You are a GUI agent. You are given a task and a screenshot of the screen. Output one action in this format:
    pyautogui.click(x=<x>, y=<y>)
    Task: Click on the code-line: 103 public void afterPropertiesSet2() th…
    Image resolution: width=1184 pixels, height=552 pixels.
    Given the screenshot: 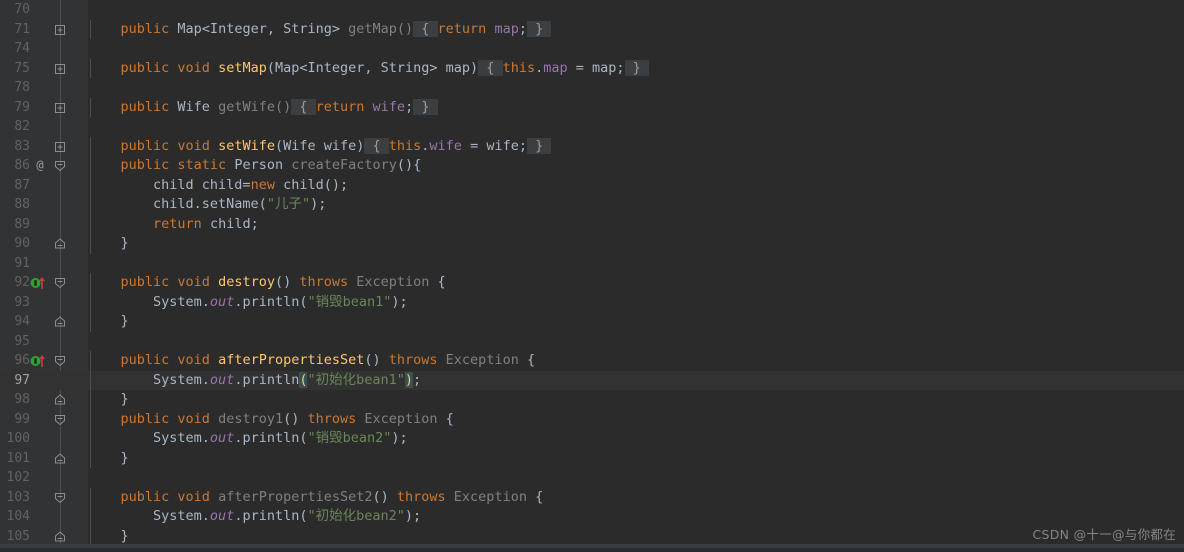 What is the action you would take?
    pyautogui.click(x=592, y=497)
    